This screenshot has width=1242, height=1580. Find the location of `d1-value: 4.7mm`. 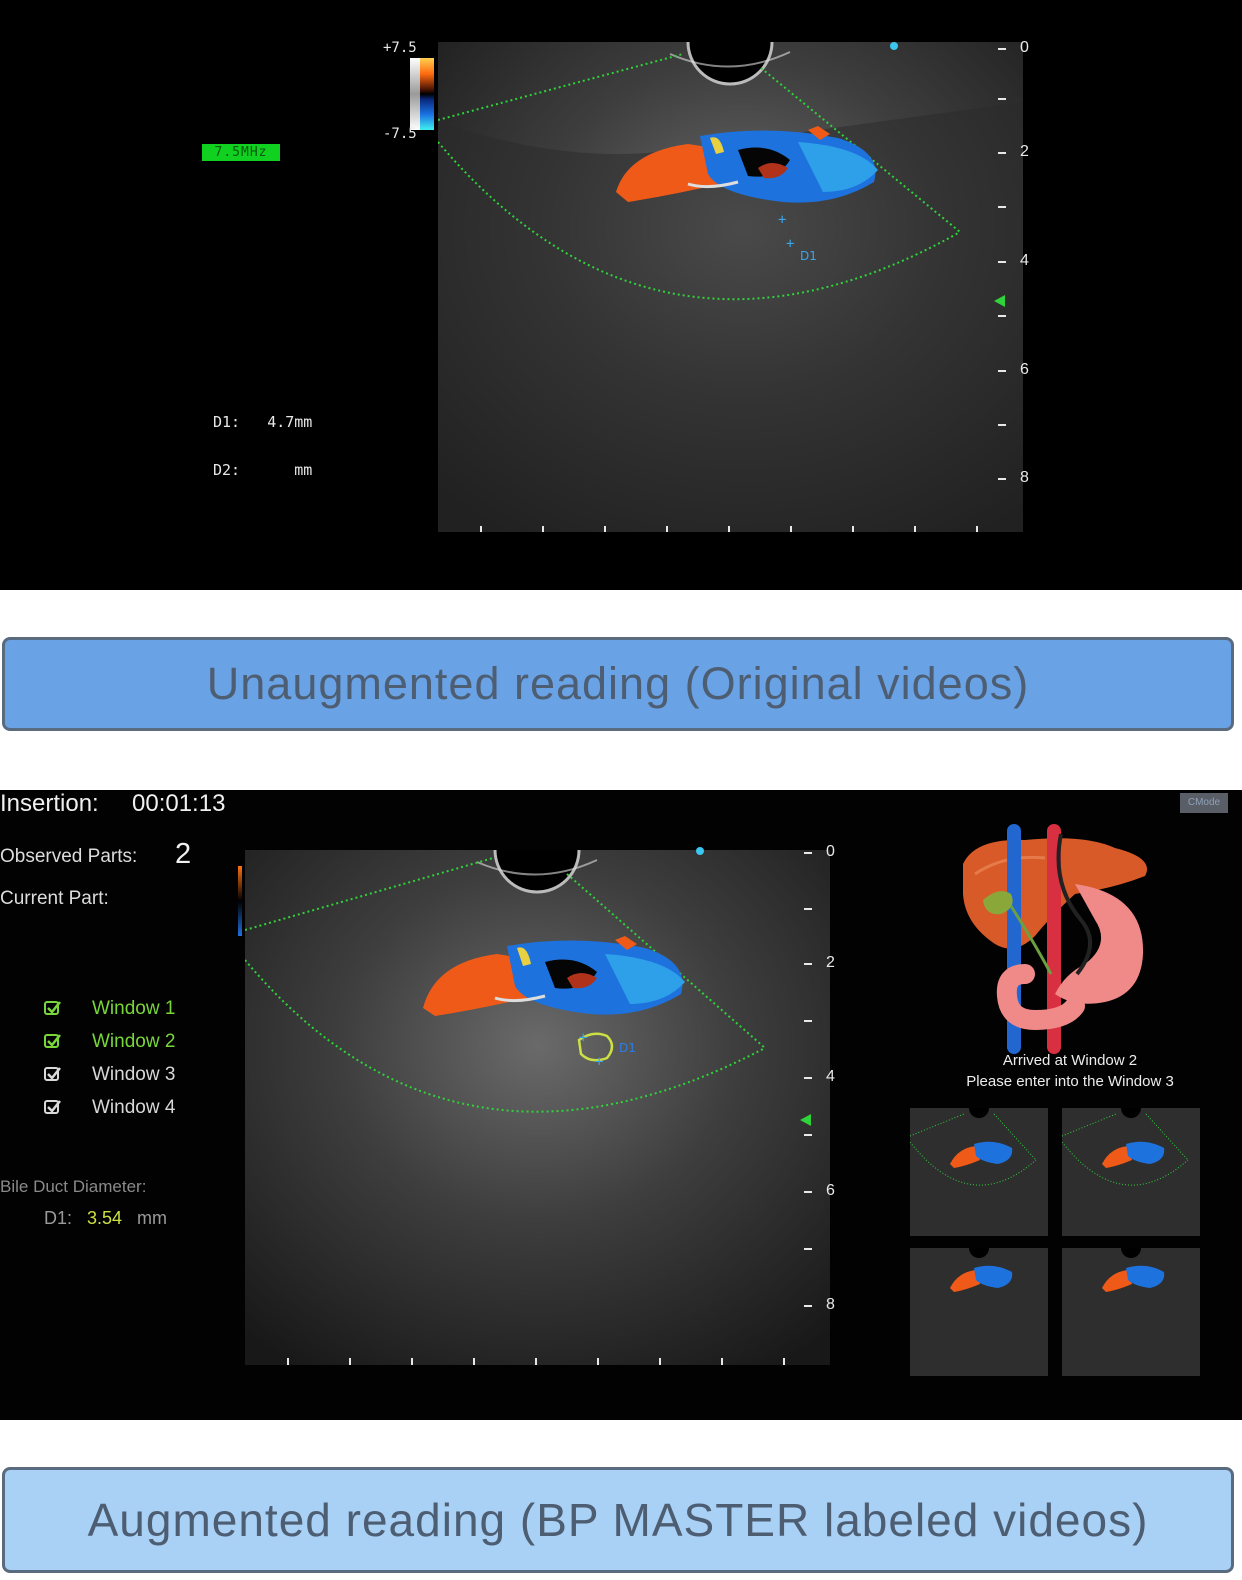

d1-value: 4.7mm is located at coordinates (290, 422).